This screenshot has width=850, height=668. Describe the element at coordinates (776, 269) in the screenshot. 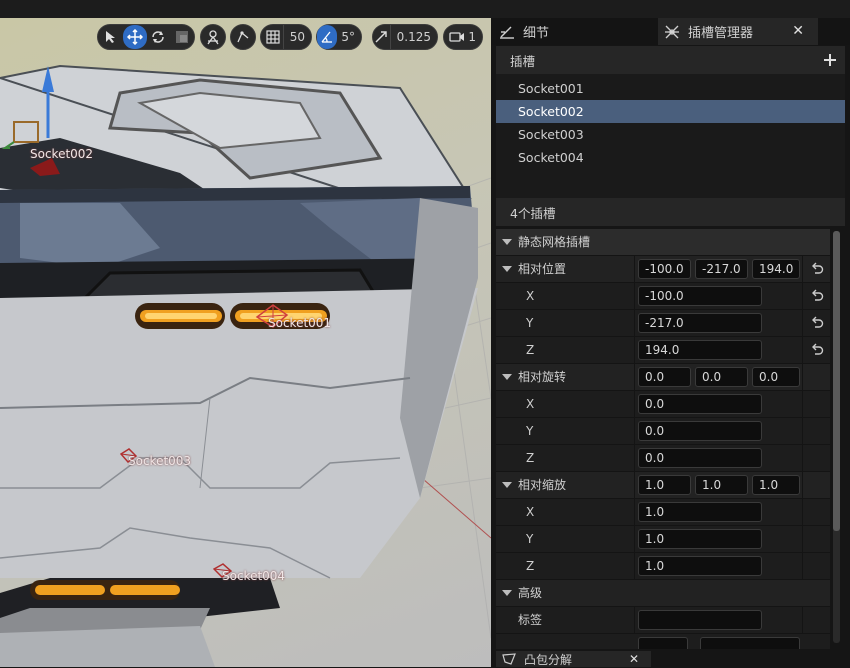

I see `location-z-input: 194.0` at that location.